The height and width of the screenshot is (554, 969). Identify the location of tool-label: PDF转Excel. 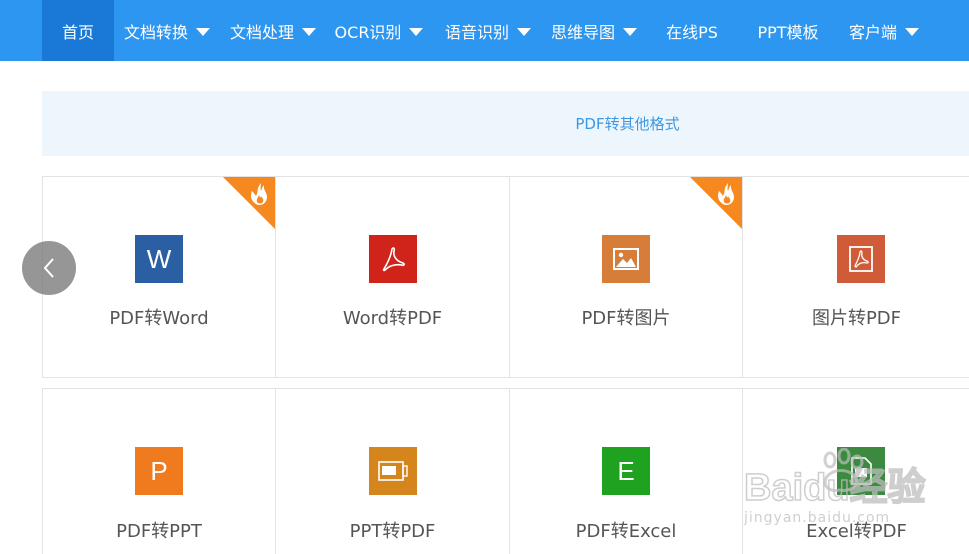
(626, 531).